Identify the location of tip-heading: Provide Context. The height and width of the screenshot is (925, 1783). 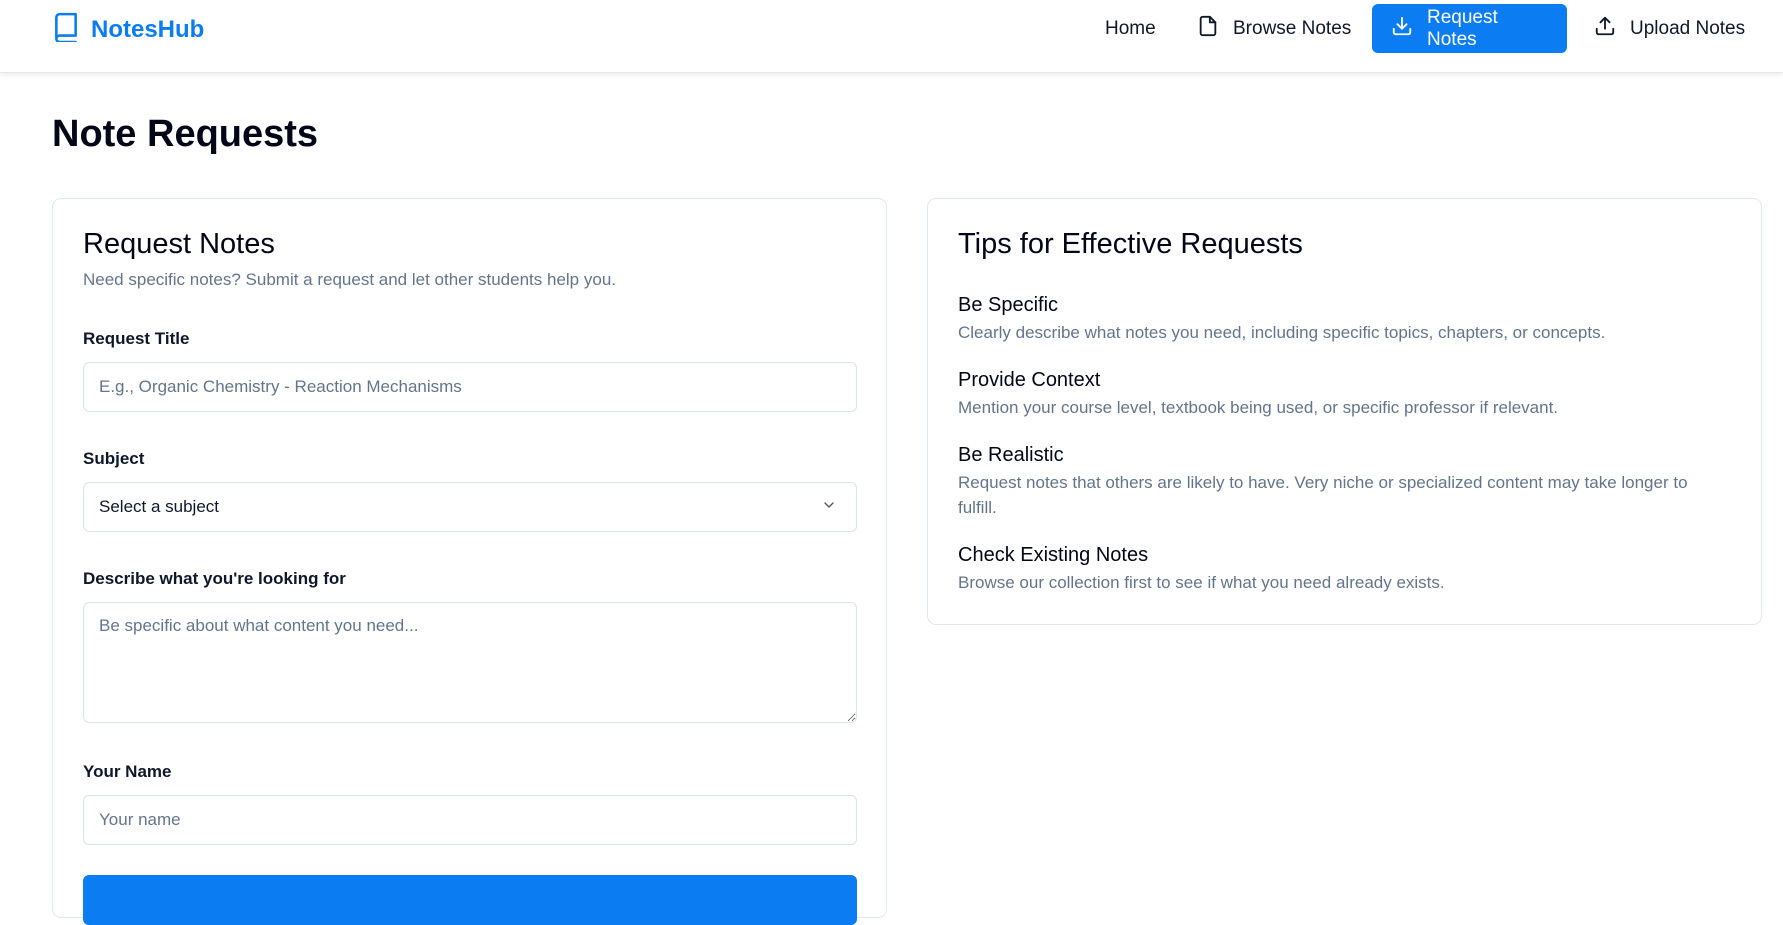
(1029, 380).